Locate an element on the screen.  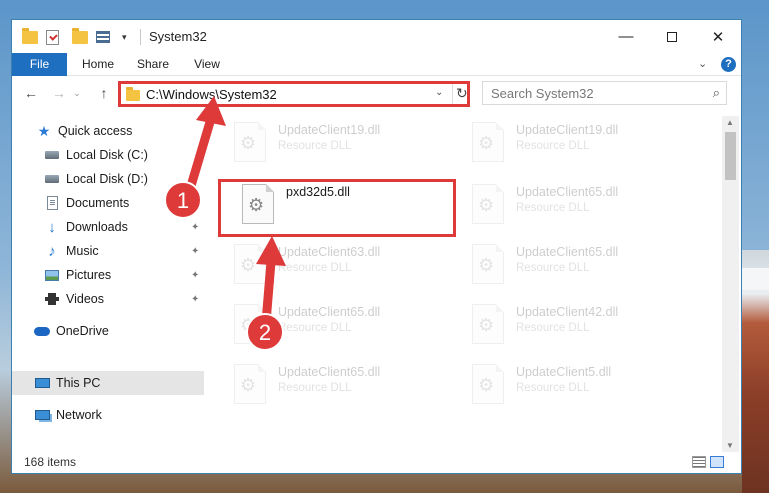
tab-share: Share is located at coordinates (153, 64).